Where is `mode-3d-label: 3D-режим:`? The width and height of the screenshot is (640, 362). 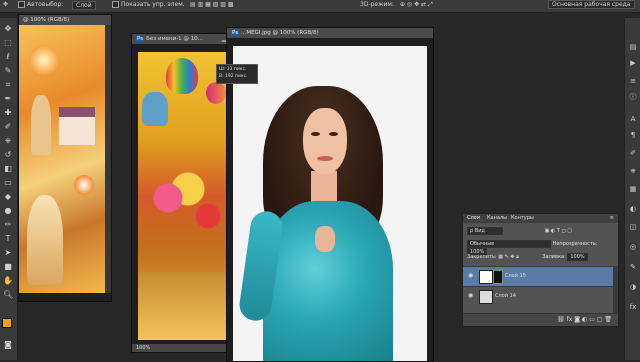
mode-3d-label: 3D-режим: is located at coordinates (377, 4).